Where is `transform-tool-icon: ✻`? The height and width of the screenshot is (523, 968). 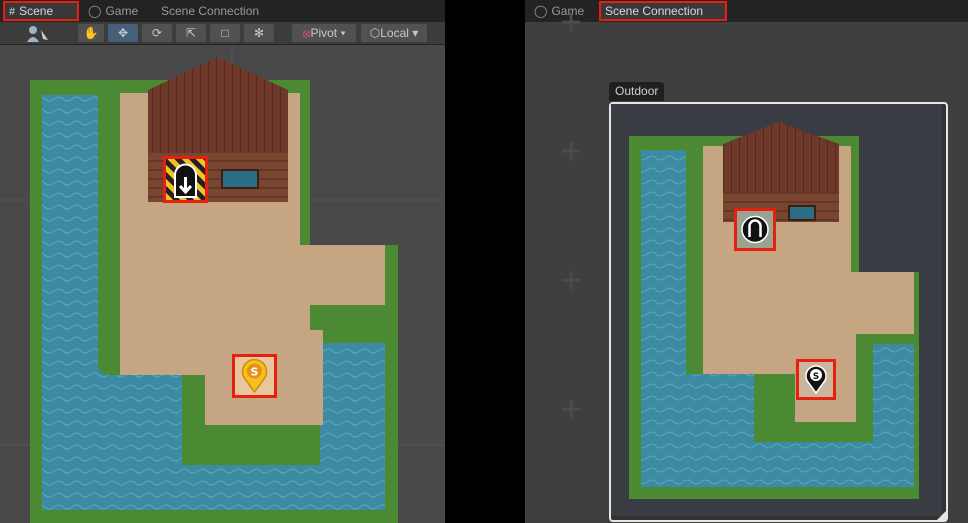 transform-tool-icon: ✻ is located at coordinates (259, 33).